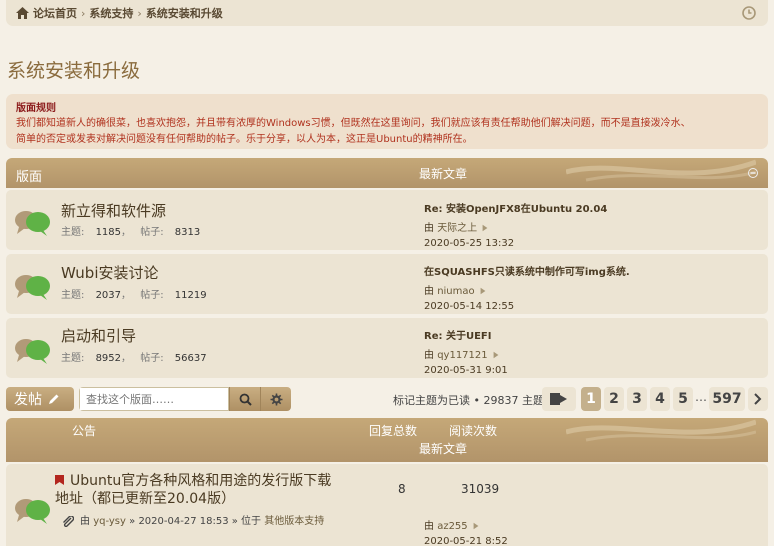 This screenshot has width=774, height=546. I want to click on new-topic-label: 发帖, so click(28, 400).